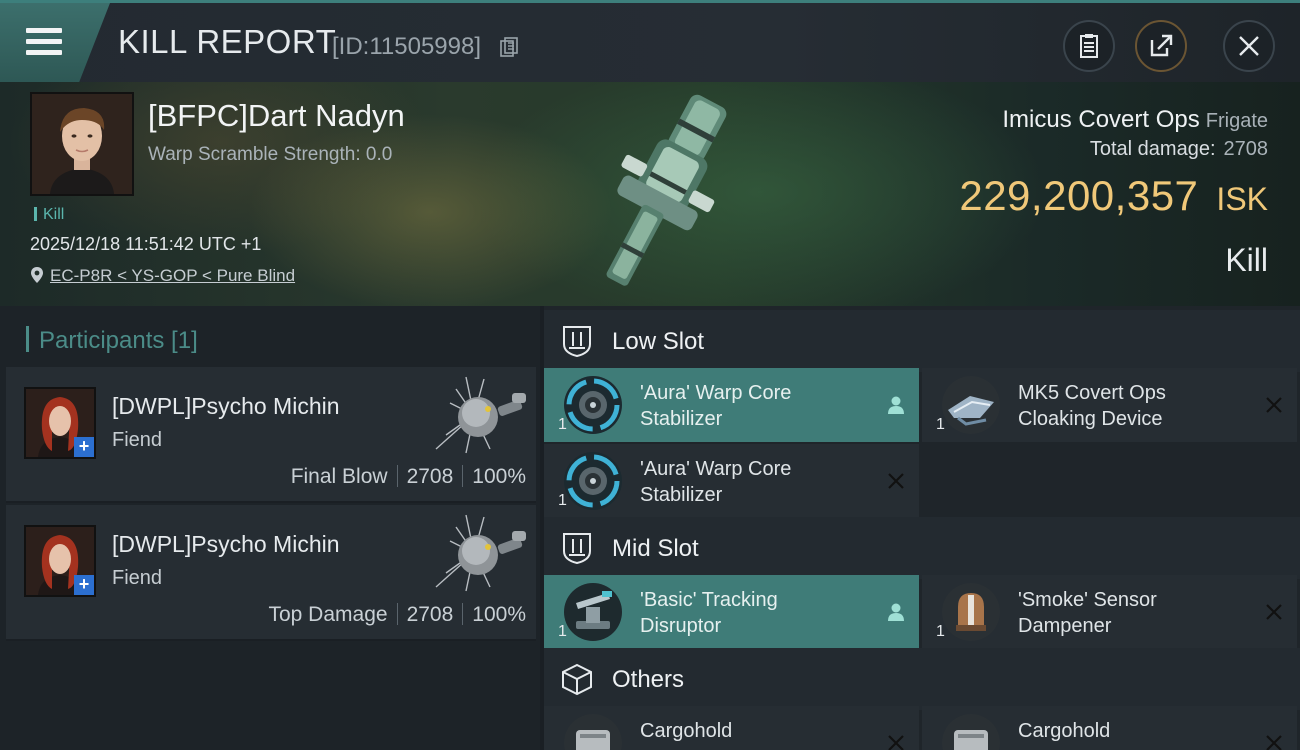 The height and width of the screenshot is (750, 1300). What do you see at coordinates (922, 679) in the screenshot?
I see `others-header: Others` at bounding box center [922, 679].